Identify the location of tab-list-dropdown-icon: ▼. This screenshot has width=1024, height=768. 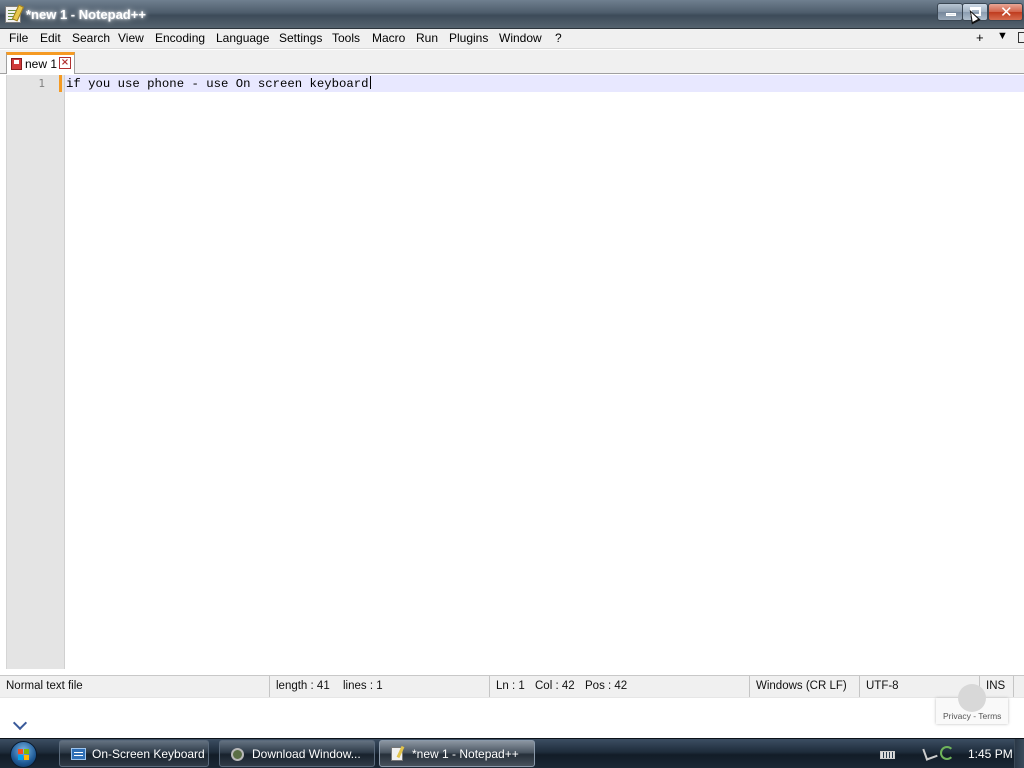
(1002, 36).